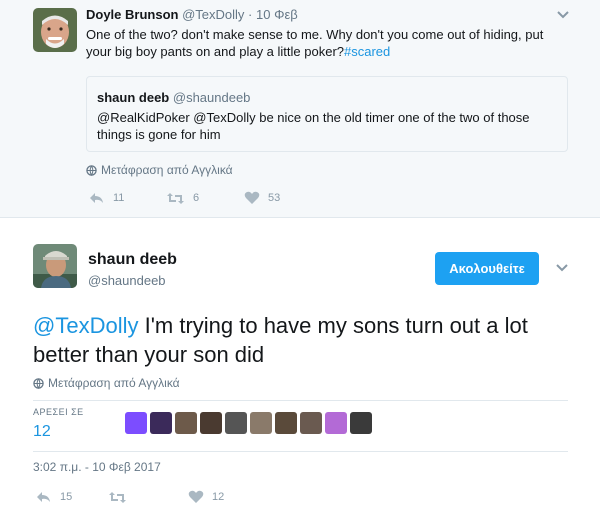 This screenshot has height=506, width=600. Describe the element at coordinates (55, 266) in the screenshot. I see `shaun-deeb-avatar` at that location.